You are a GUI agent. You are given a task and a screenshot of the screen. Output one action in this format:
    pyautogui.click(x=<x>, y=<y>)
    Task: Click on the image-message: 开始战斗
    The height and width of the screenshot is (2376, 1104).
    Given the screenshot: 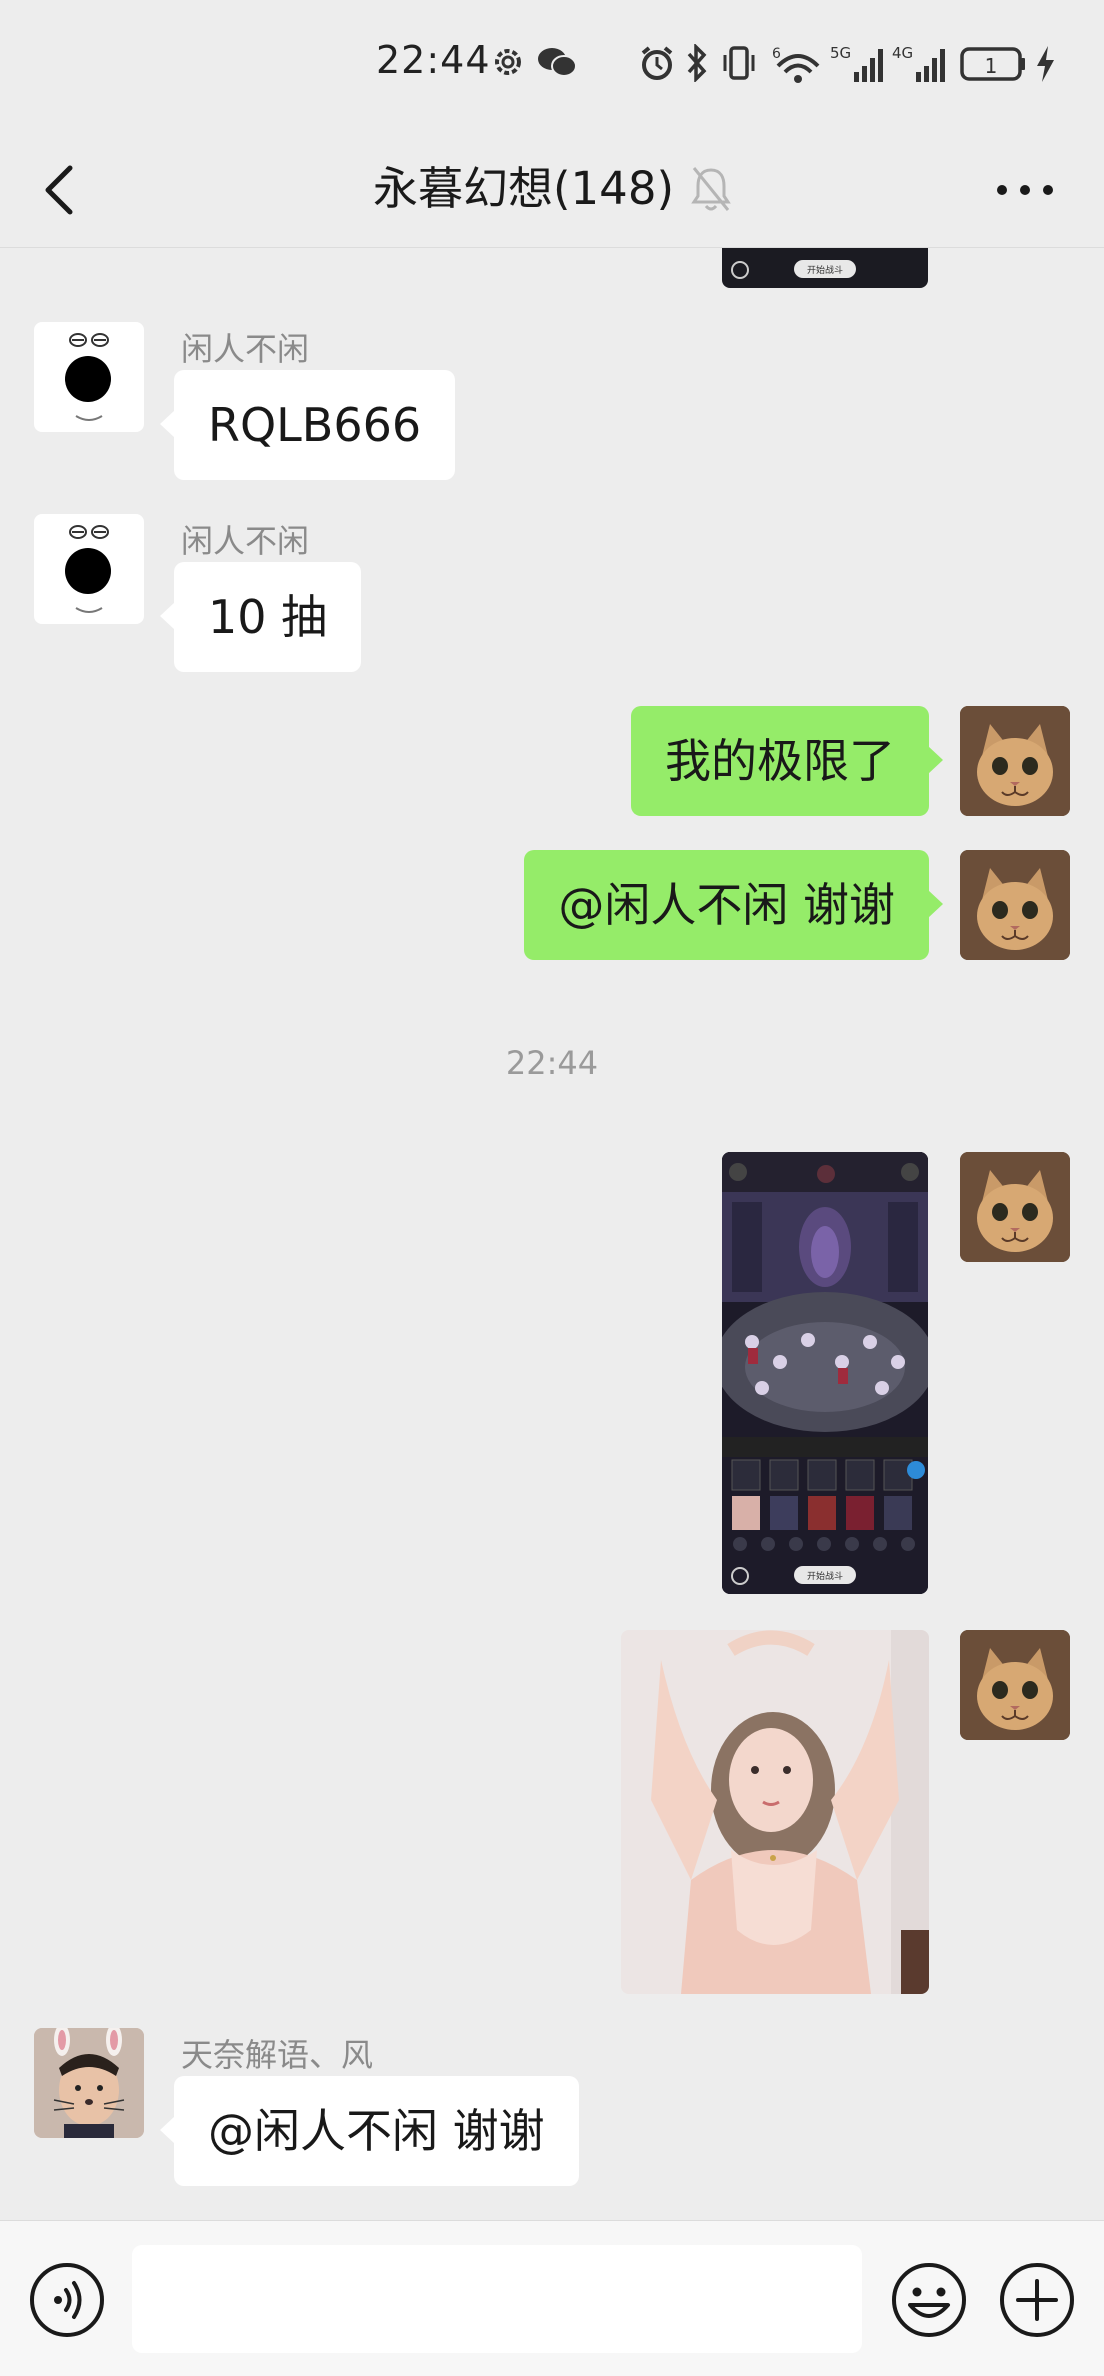 What is the action you would take?
    pyautogui.click(x=825, y=1373)
    